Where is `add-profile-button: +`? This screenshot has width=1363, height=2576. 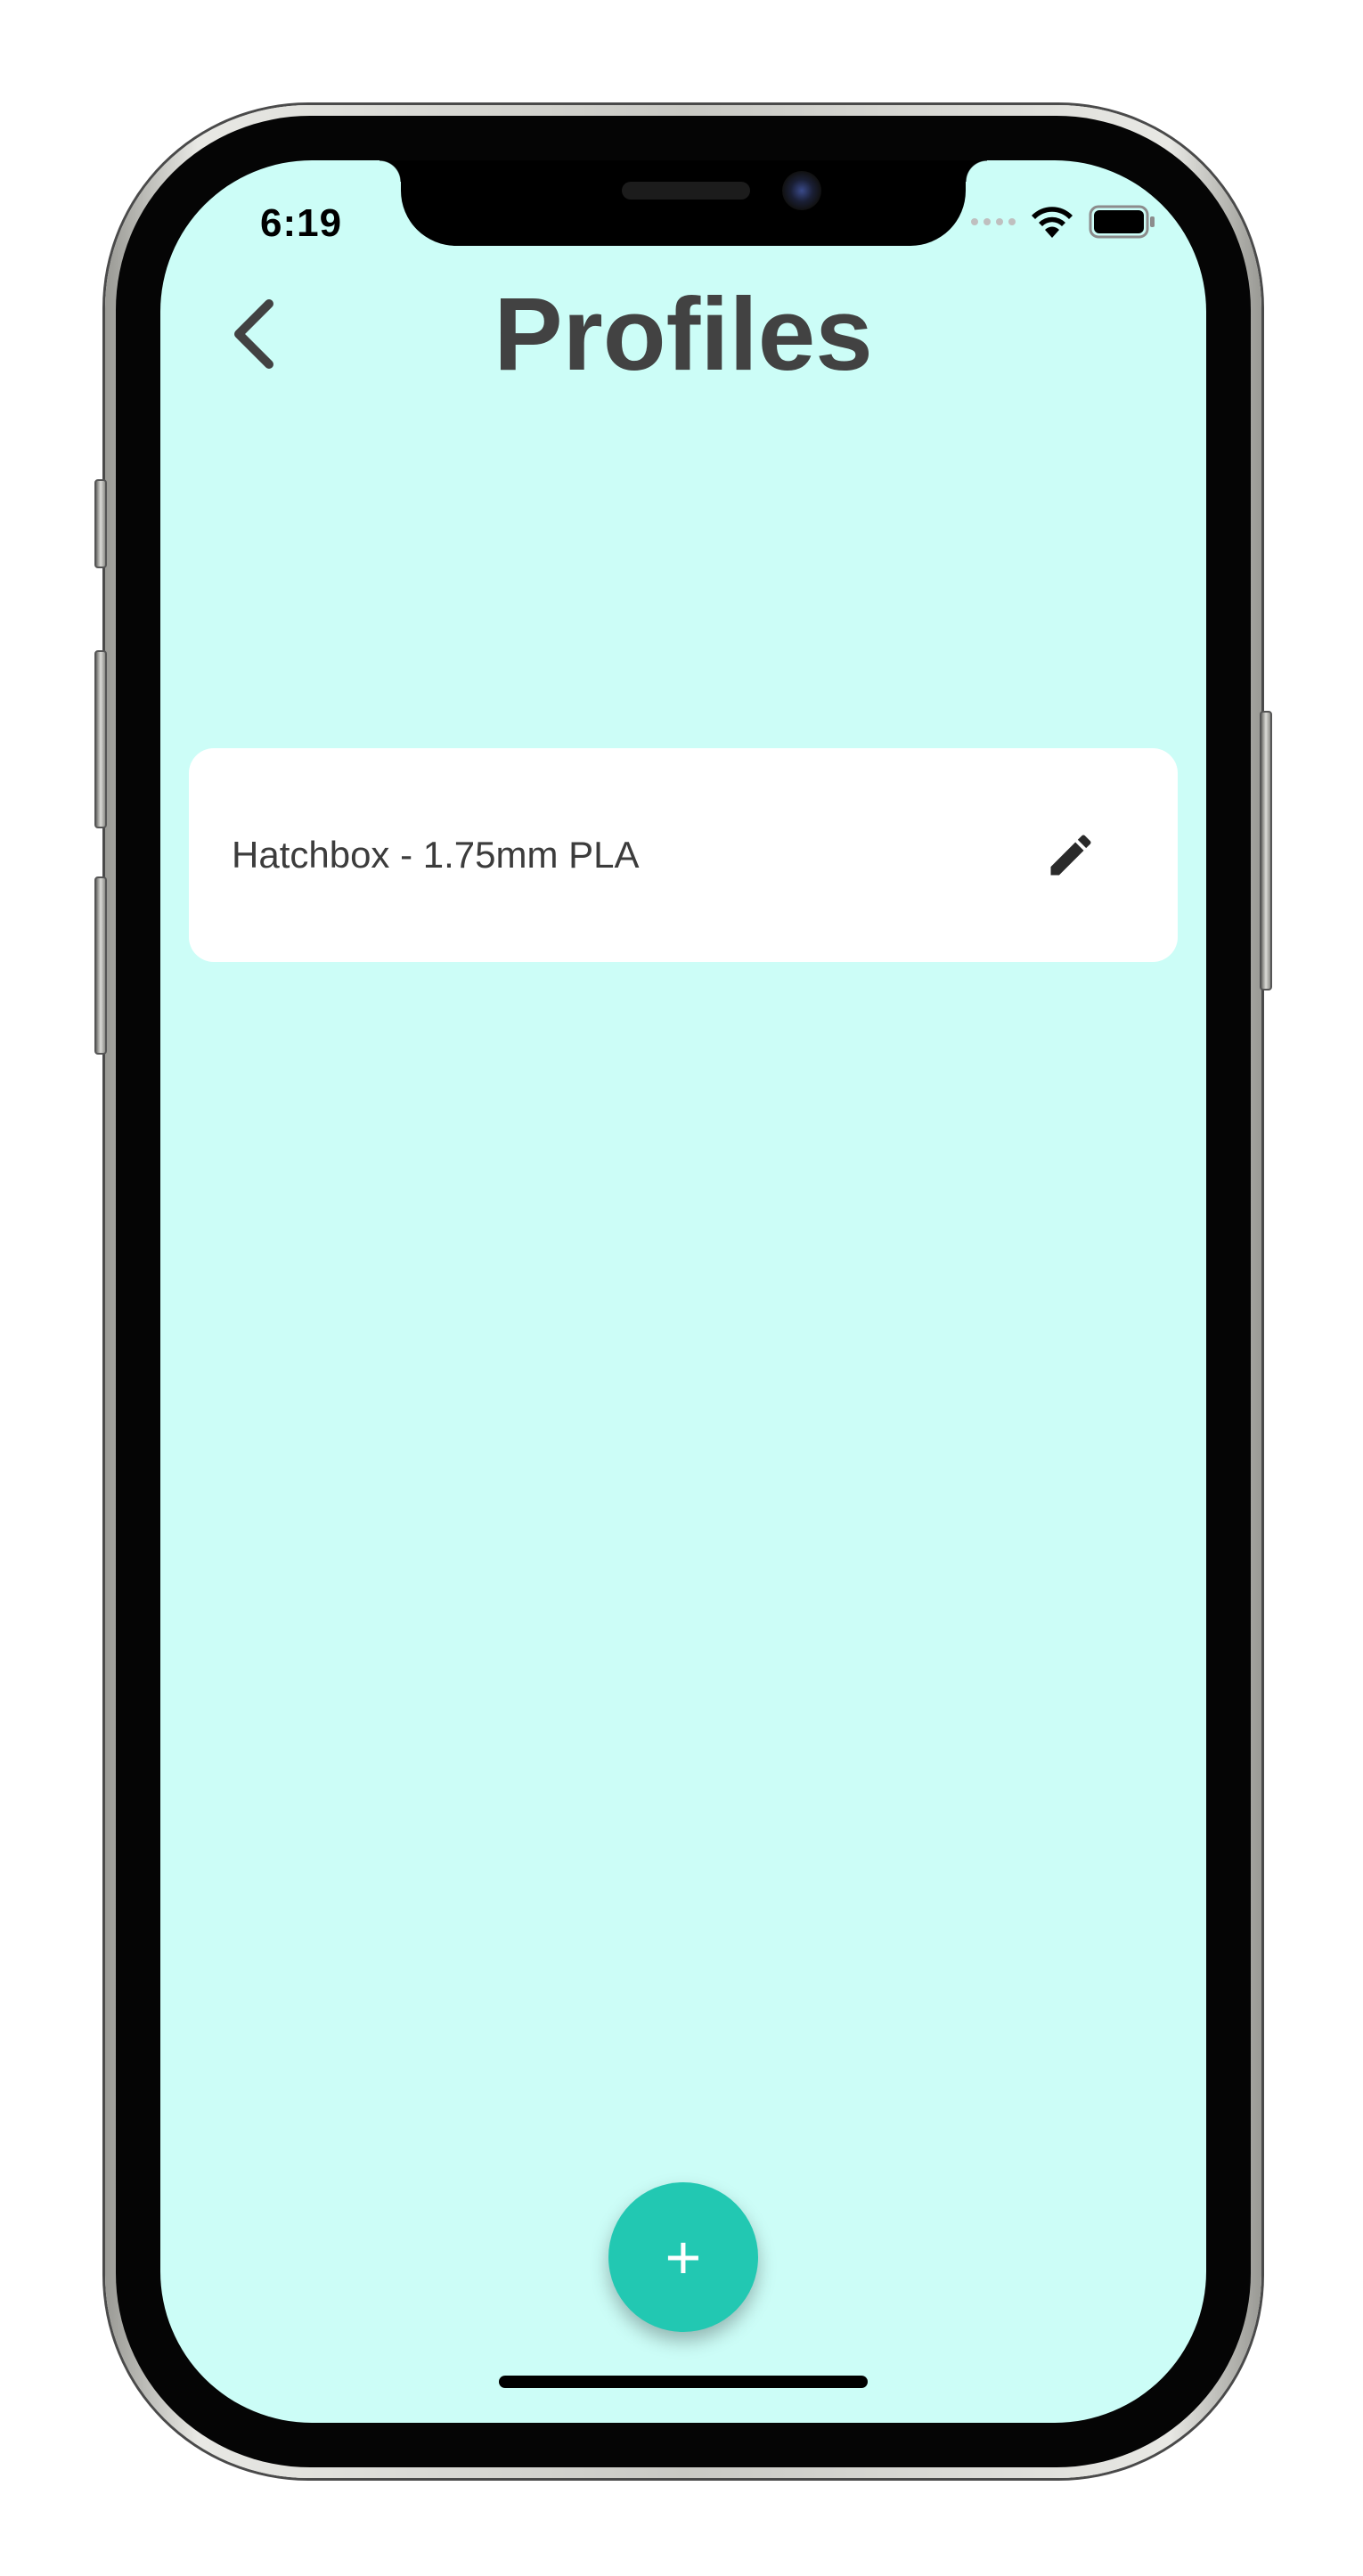
add-profile-button: + is located at coordinates (683, 2257).